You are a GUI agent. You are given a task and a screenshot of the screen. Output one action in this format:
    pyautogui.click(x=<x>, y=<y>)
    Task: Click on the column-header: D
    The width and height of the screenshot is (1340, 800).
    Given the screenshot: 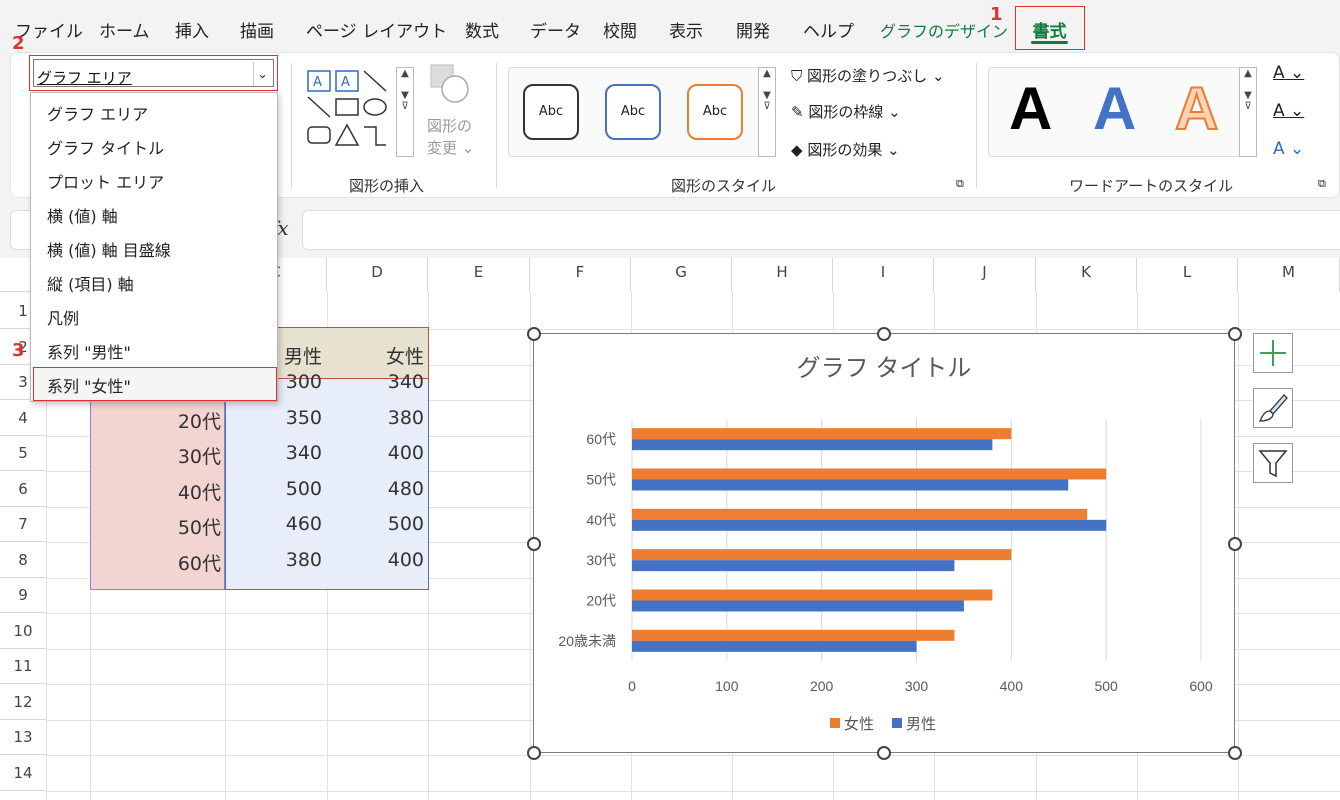 What is the action you would take?
    pyautogui.click(x=377, y=275)
    